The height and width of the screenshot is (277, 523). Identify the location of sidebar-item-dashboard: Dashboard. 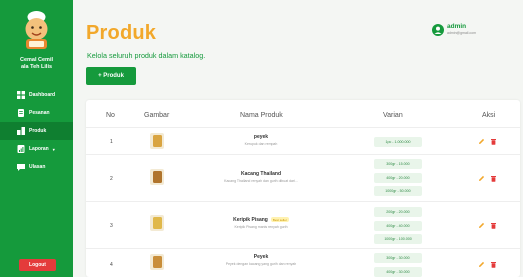
(36, 95).